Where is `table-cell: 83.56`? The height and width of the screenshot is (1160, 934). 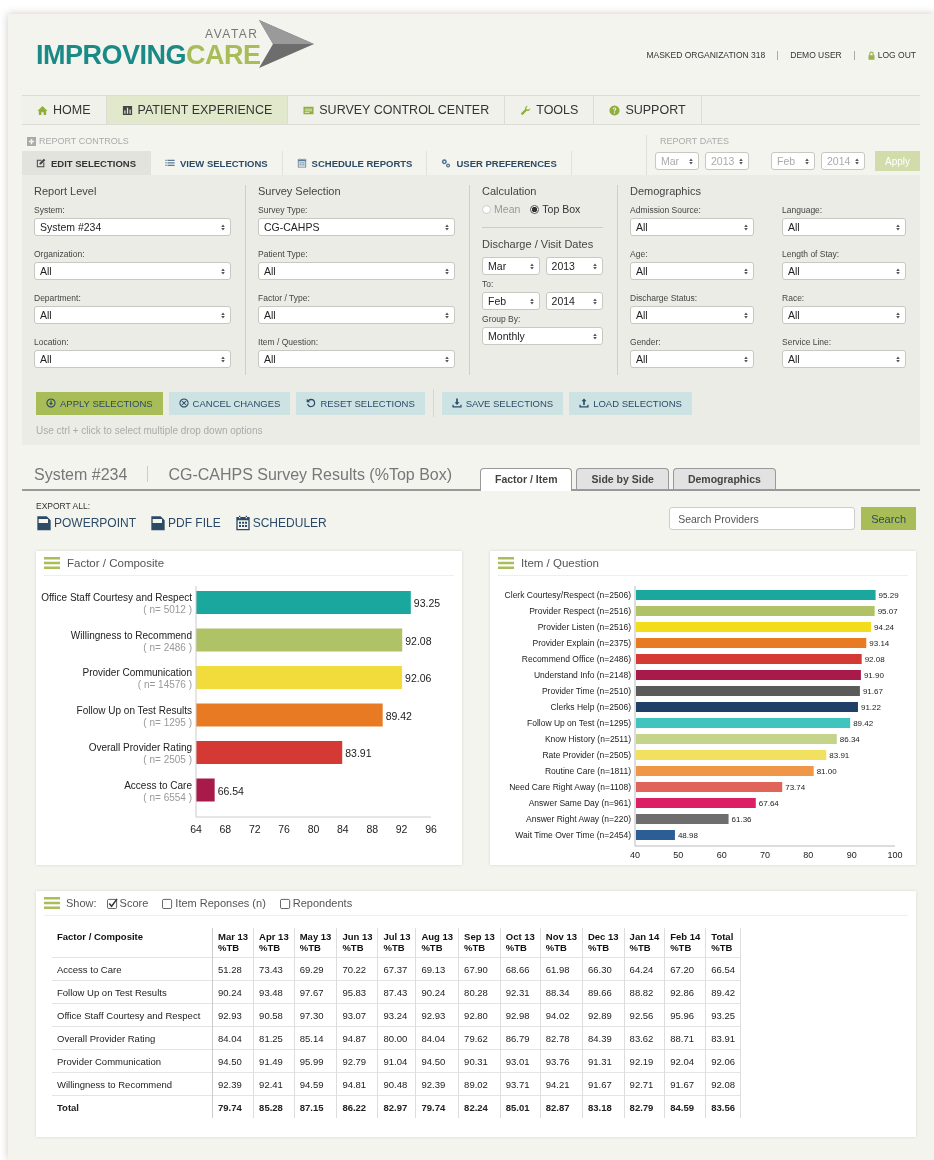
table-cell: 83.56 is located at coordinates (723, 1106).